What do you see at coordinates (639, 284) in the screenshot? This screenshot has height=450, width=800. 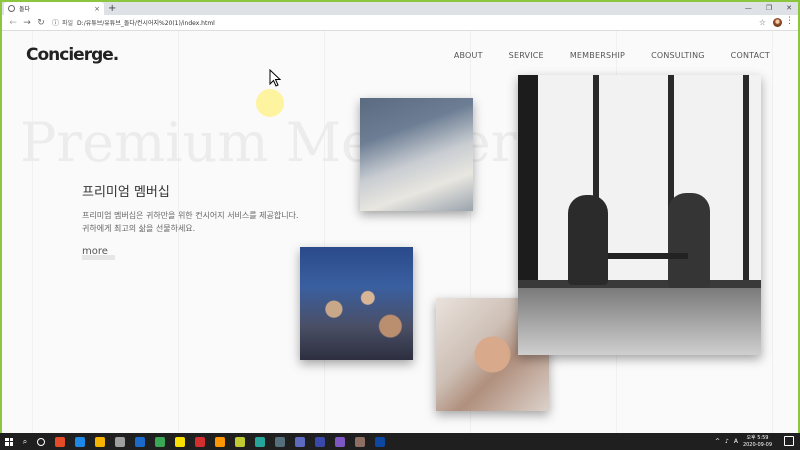 I see `window-sill` at bounding box center [639, 284].